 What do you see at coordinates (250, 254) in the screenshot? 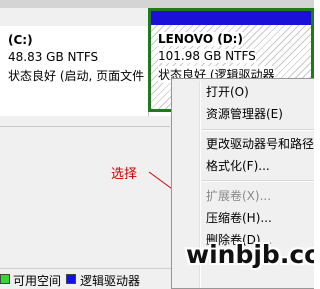
I see `watermark: winbjb.com` at bounding box center [250, 254].